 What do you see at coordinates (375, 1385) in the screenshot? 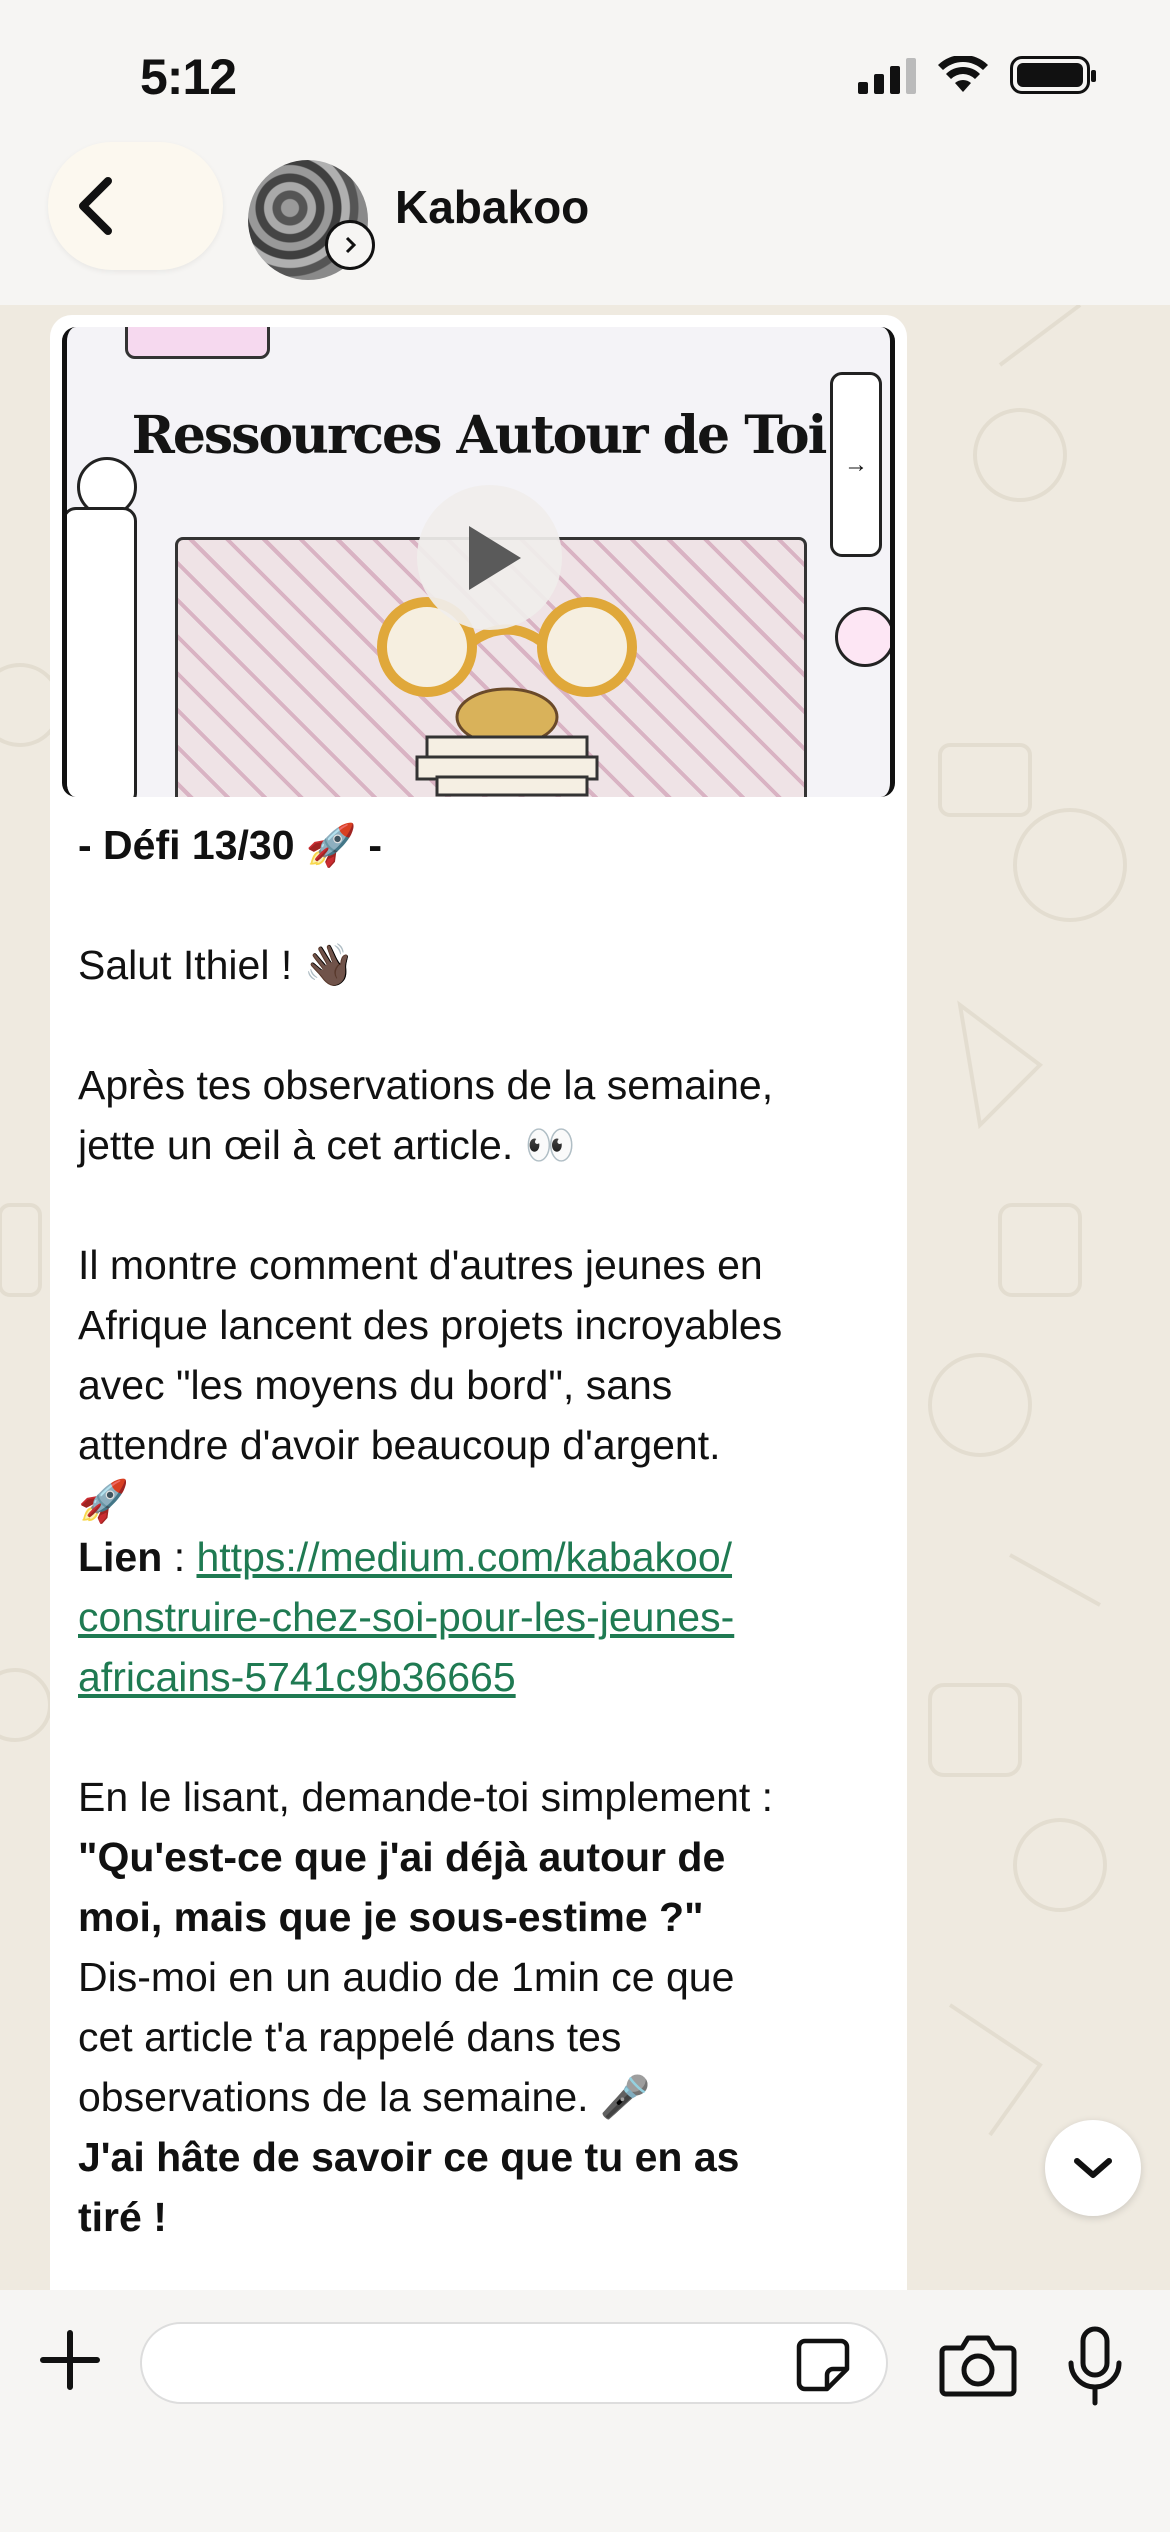
I see `text-line: avec "les moyens du bord", sans` at bounding box center [375, 1385].